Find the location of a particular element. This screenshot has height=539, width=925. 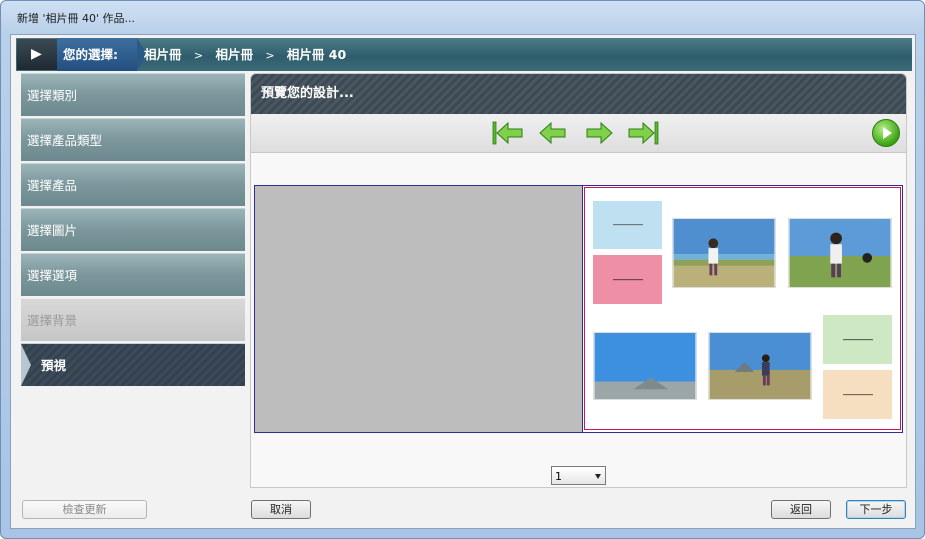

back-button: 返回 is located at coordinates (801, 509).